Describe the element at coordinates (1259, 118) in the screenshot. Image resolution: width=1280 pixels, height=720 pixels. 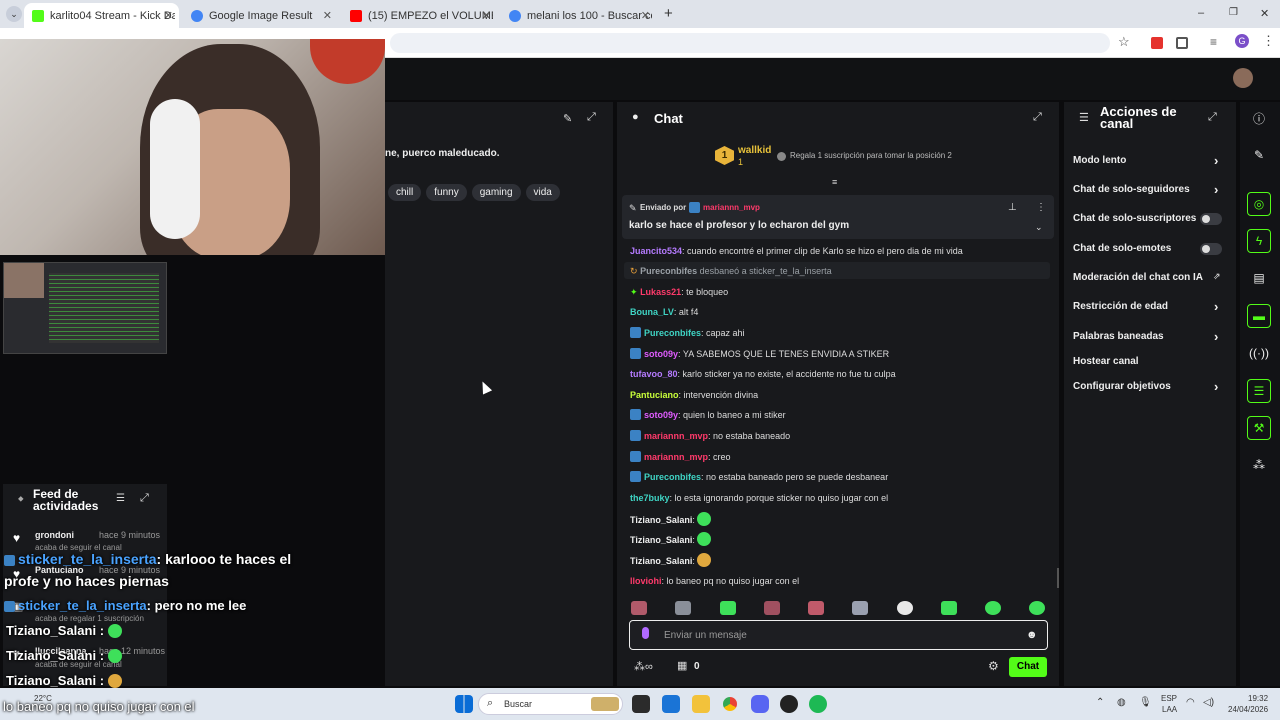
I see `info-icon: ⓘ` at that location.